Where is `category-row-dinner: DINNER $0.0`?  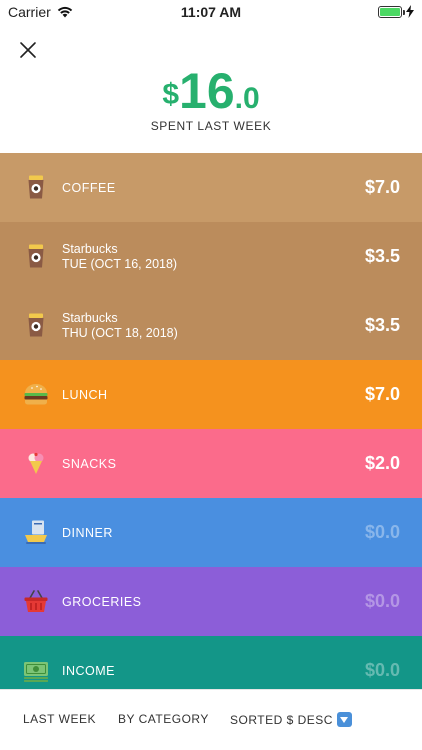 category-row-dinner: DINNER $0.0 is located at coordinates (211, 532).